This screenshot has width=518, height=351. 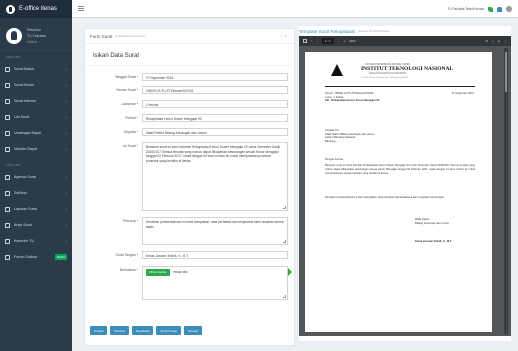 I want to click on sidebar-item-undangan-rapat: Undangan Rapat ‹, so click(x=36, y=133).